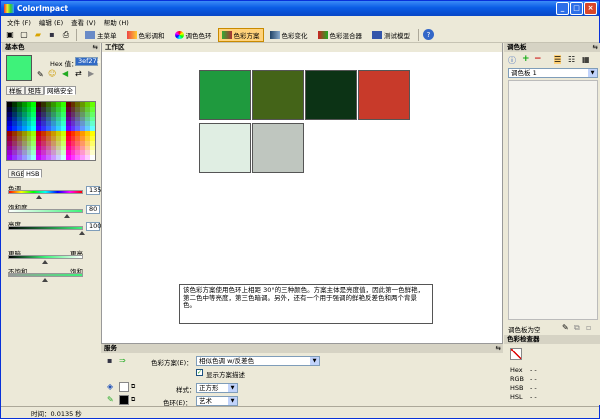 This screenshot has width=600, height=419. What do you see at coordinates (217, 401) in the screenshot?
I see `wheel-select: 艺术 ▼` at bounding box center [217, 401].